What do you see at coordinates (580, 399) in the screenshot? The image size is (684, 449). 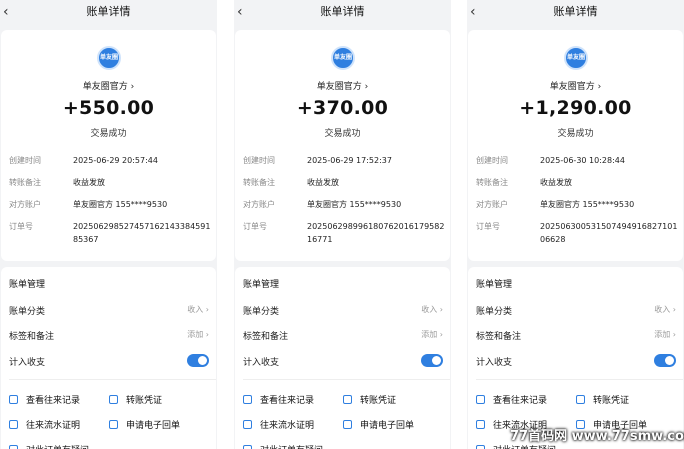 I see `voucher-icon` at bounding box center [580, 399].